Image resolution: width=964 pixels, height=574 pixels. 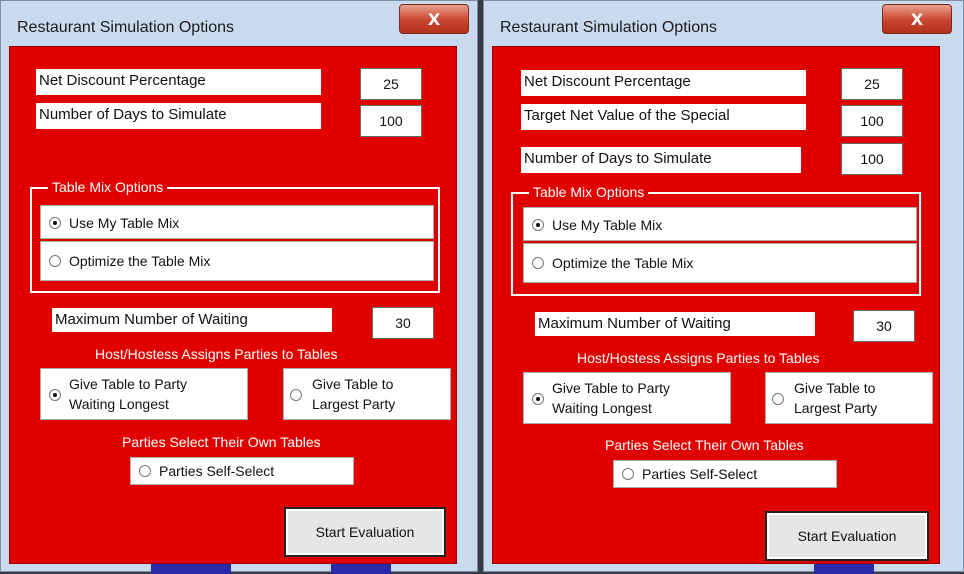 I want to click on target-net-value-label: Target Net Value of the Special, so click(x=663, y=117).